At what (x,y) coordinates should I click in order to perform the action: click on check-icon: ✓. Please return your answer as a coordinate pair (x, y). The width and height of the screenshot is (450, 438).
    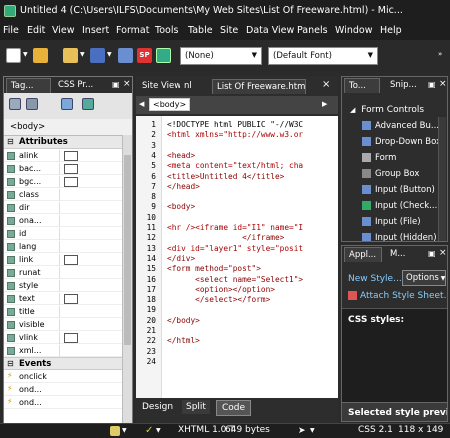
    Looking at the image, I should click on (149, 430).